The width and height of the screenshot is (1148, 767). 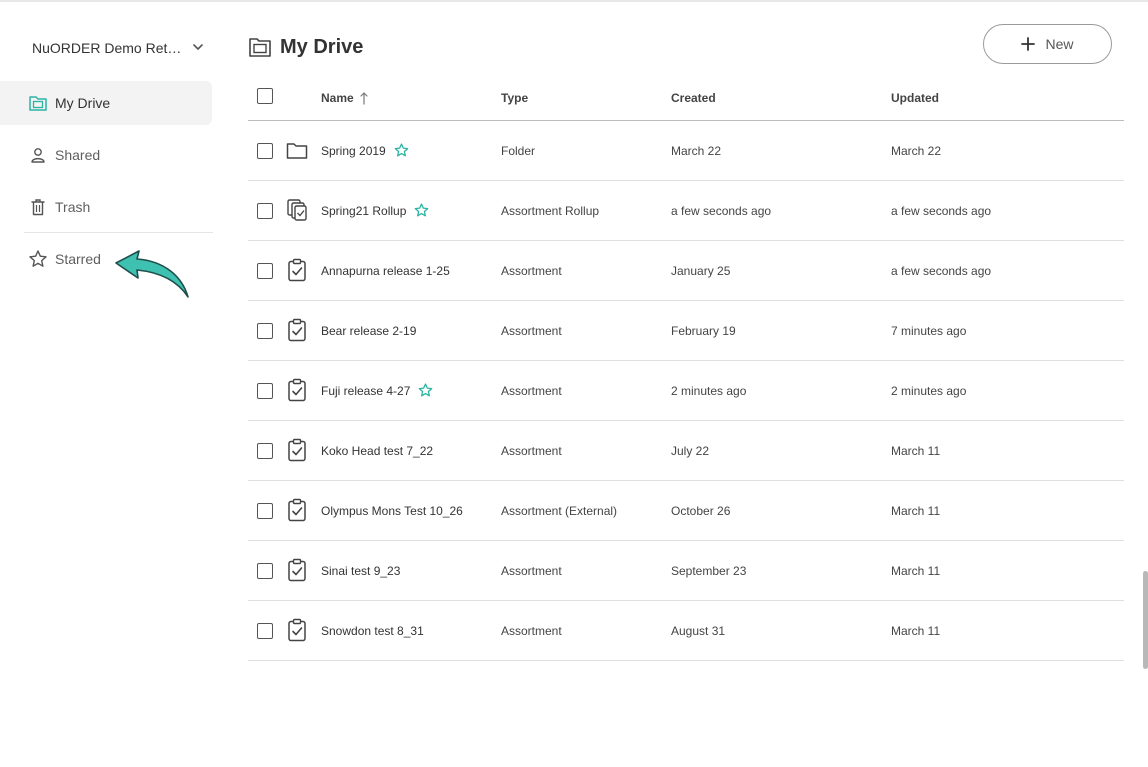 I want to click on star-outline-icon, so click(x=38, y=258).